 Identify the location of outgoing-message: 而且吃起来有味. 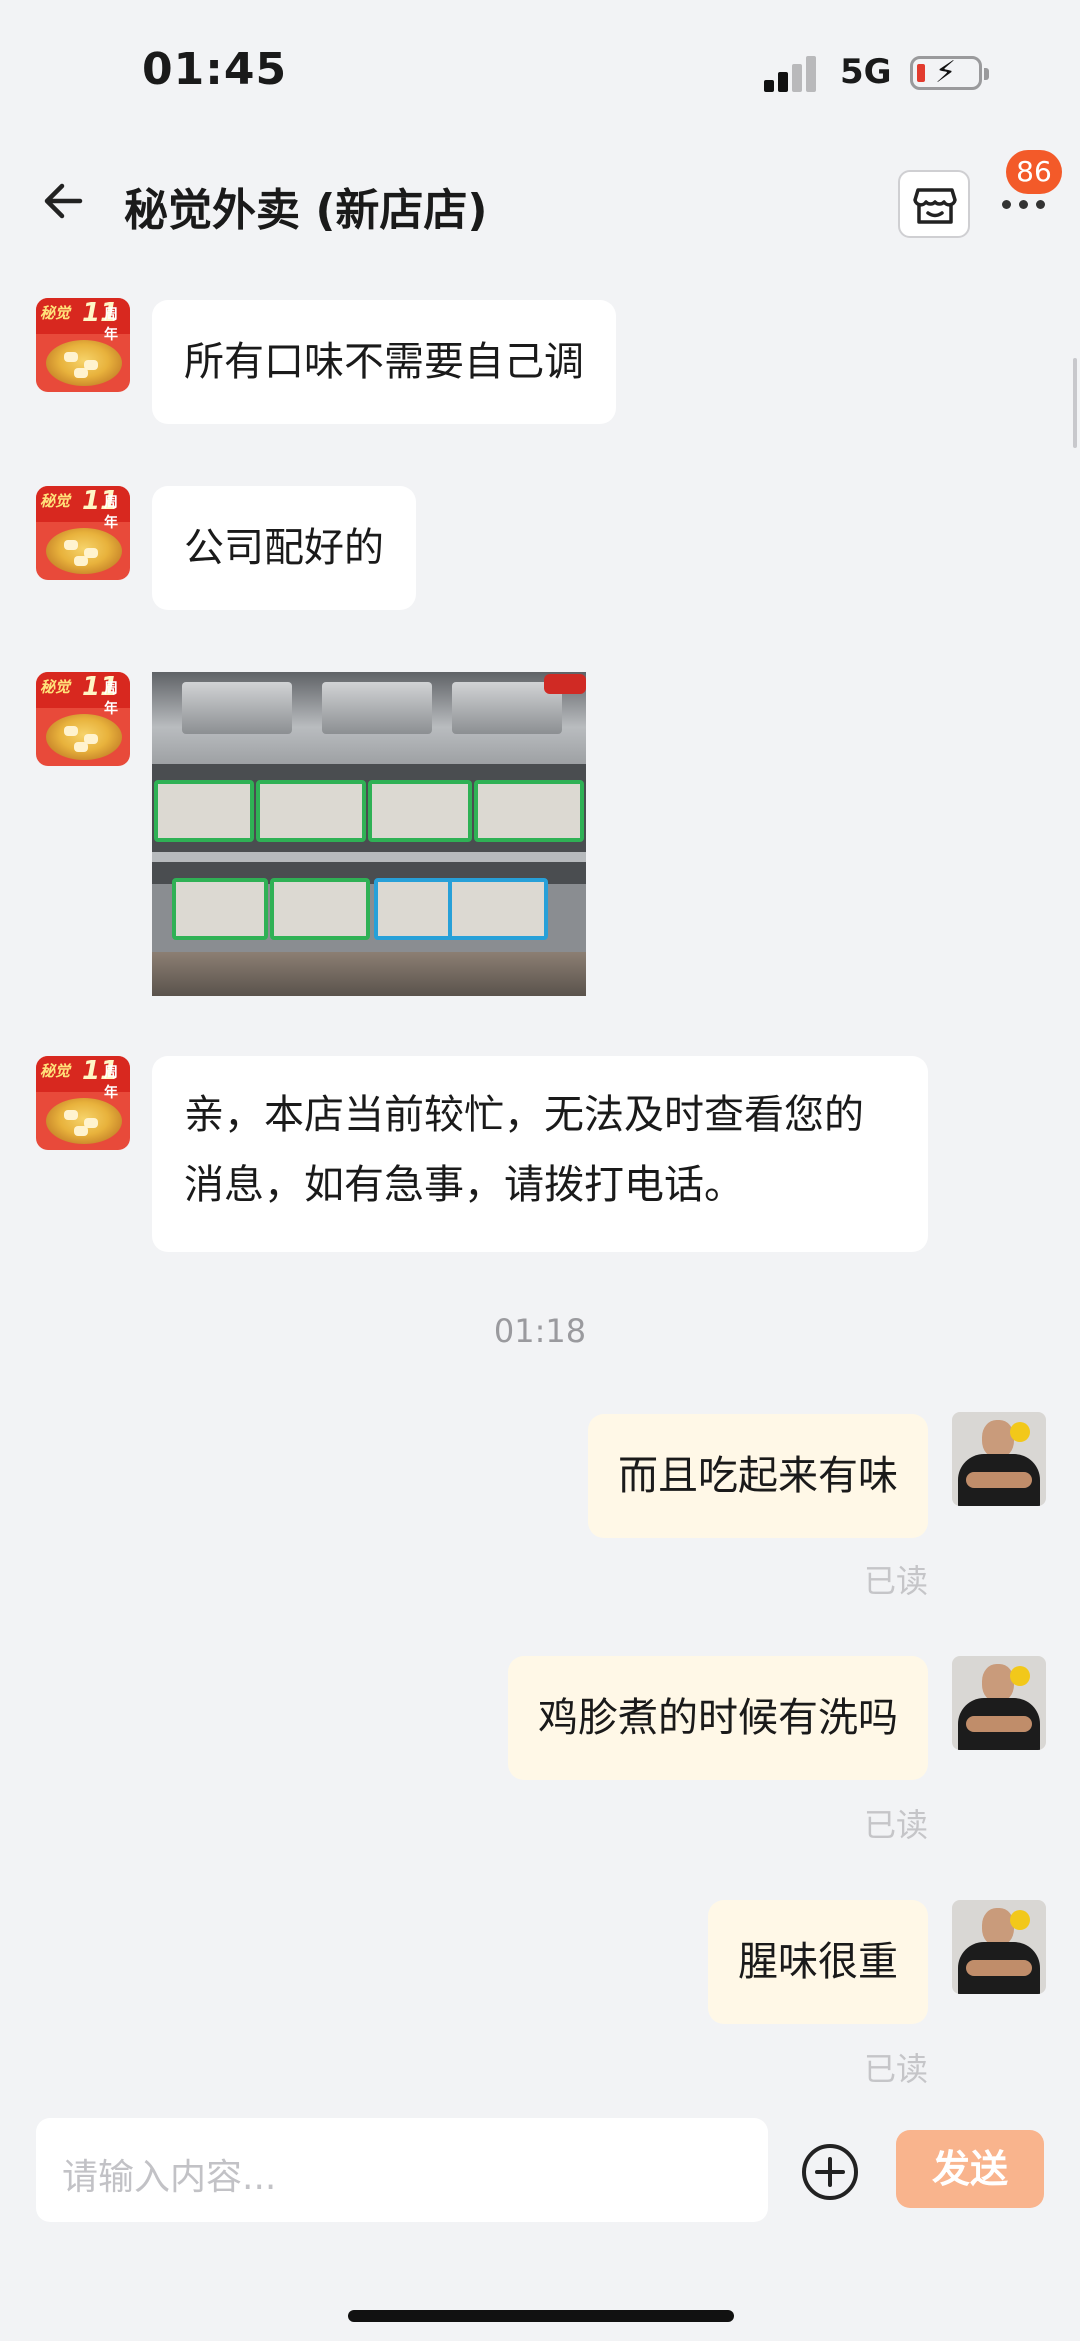
(758, 1476).